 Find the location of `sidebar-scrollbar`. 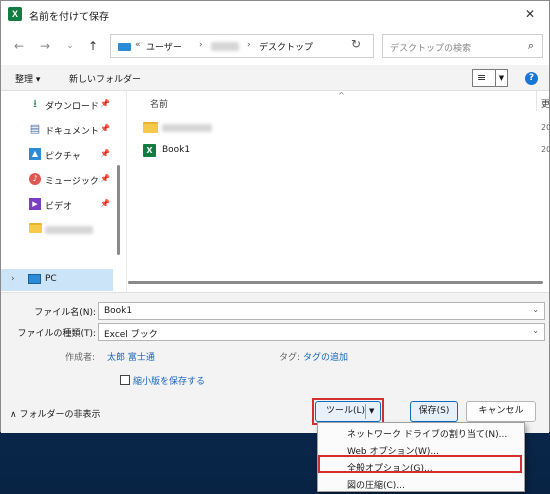

sidebar-scrollbar is located at coordinates (118, 210).